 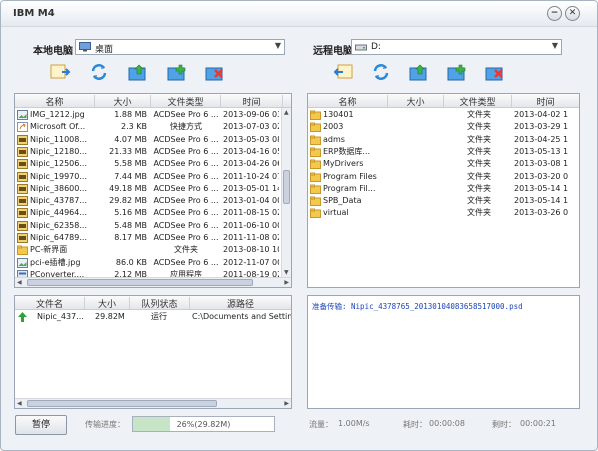 I want to click on remote-file-row: 2003 文件夹 2013-03-29 1, so click(x=443, y=127).